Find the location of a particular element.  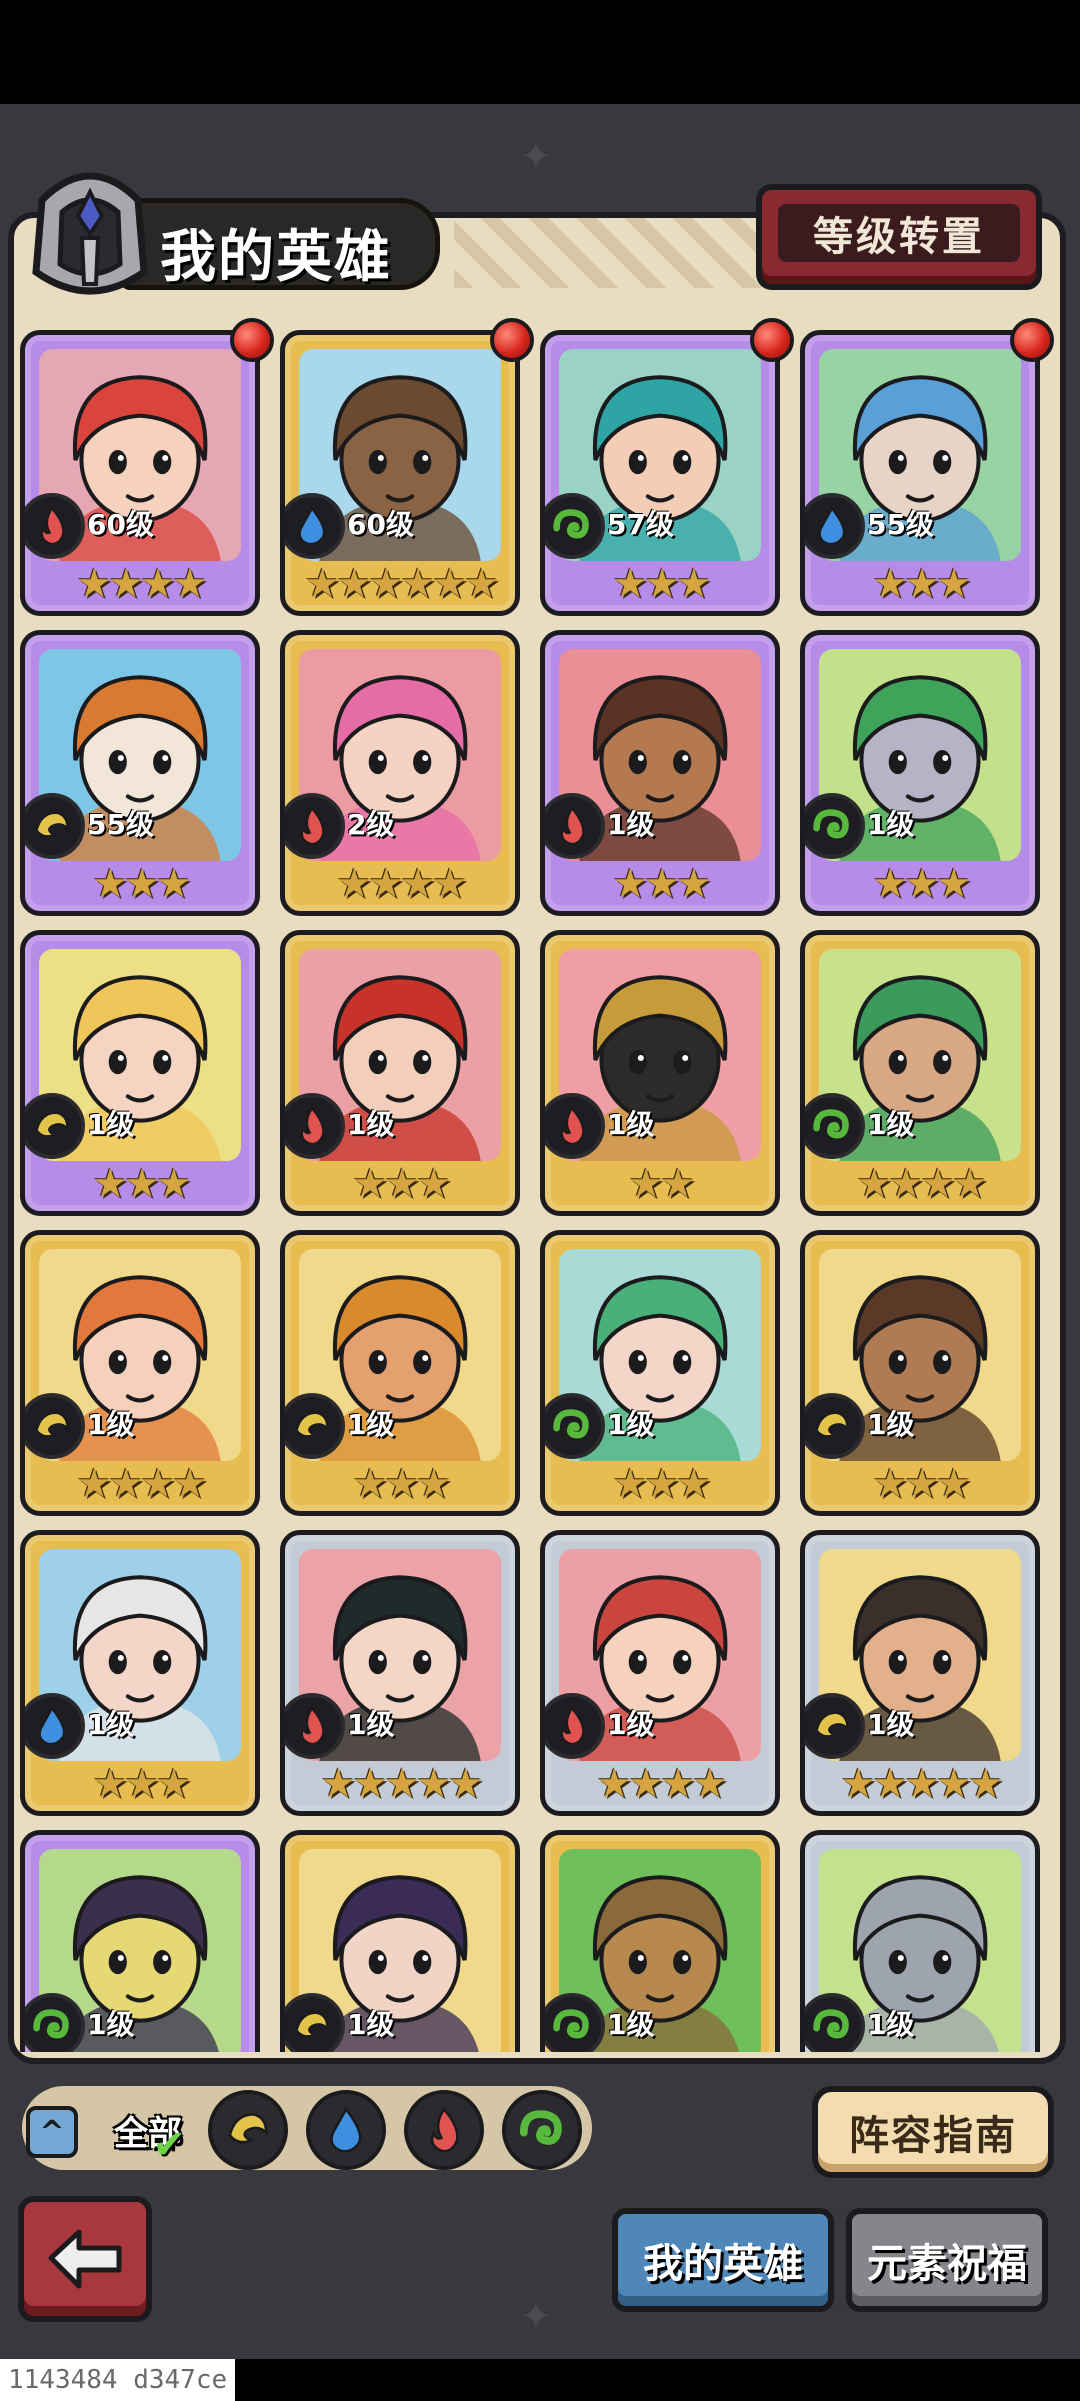

hero-level: 55级 is located at coordinates (120, 824).